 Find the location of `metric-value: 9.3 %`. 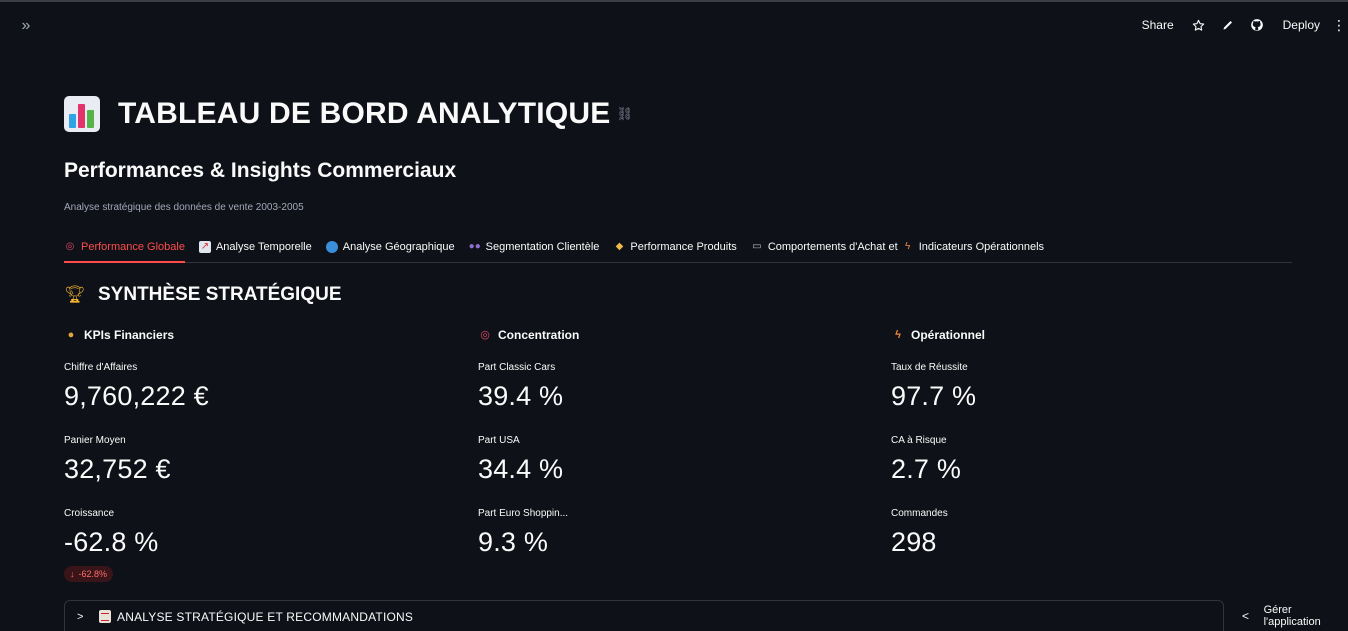

metric-value: 9.3 % is located at coordinates (513, 542).